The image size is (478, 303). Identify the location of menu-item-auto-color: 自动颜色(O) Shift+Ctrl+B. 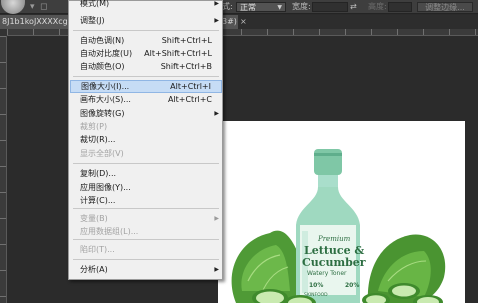
(146, 66).